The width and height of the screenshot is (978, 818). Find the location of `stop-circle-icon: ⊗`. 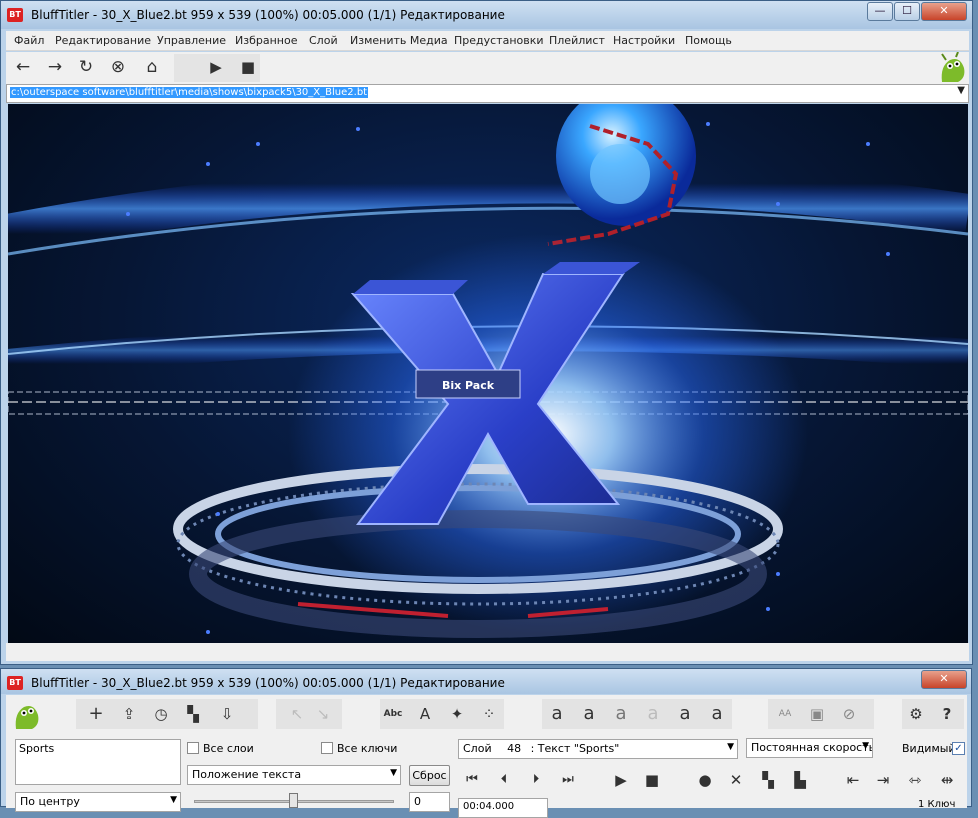

stop-circle-icon: ⊗ is located at coordinates (118, 67).